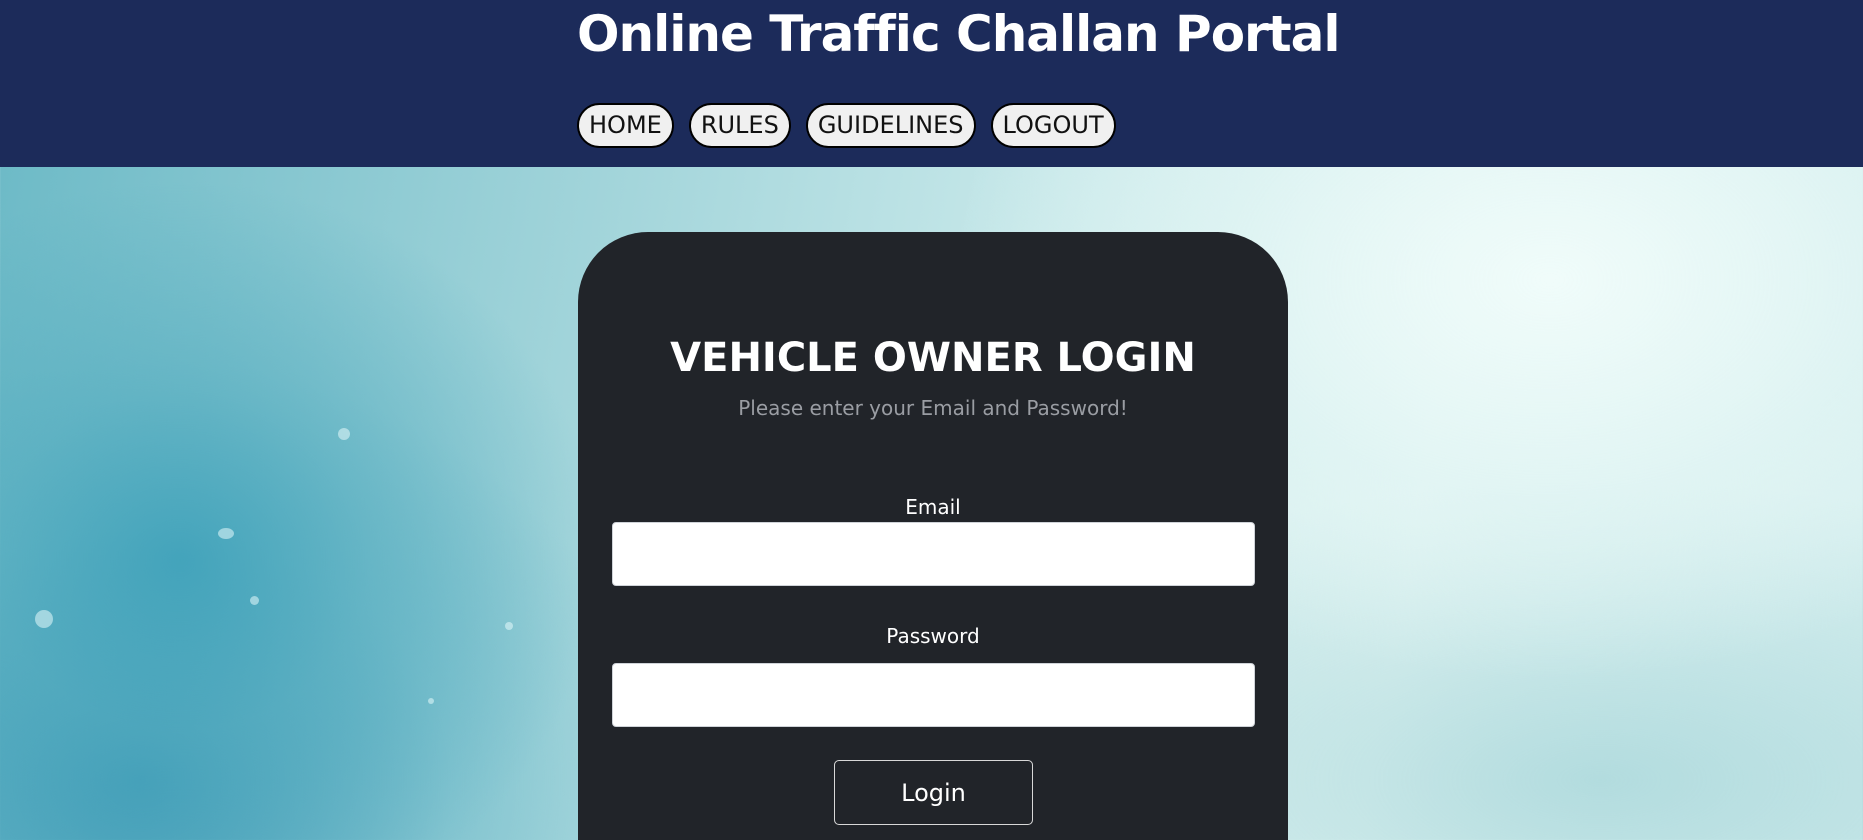  What do you see at coordinates (933, 408) in the screenshot?
I see `login-subtitle: Please enter your Email and Password!` at bounding box center [933, 408].